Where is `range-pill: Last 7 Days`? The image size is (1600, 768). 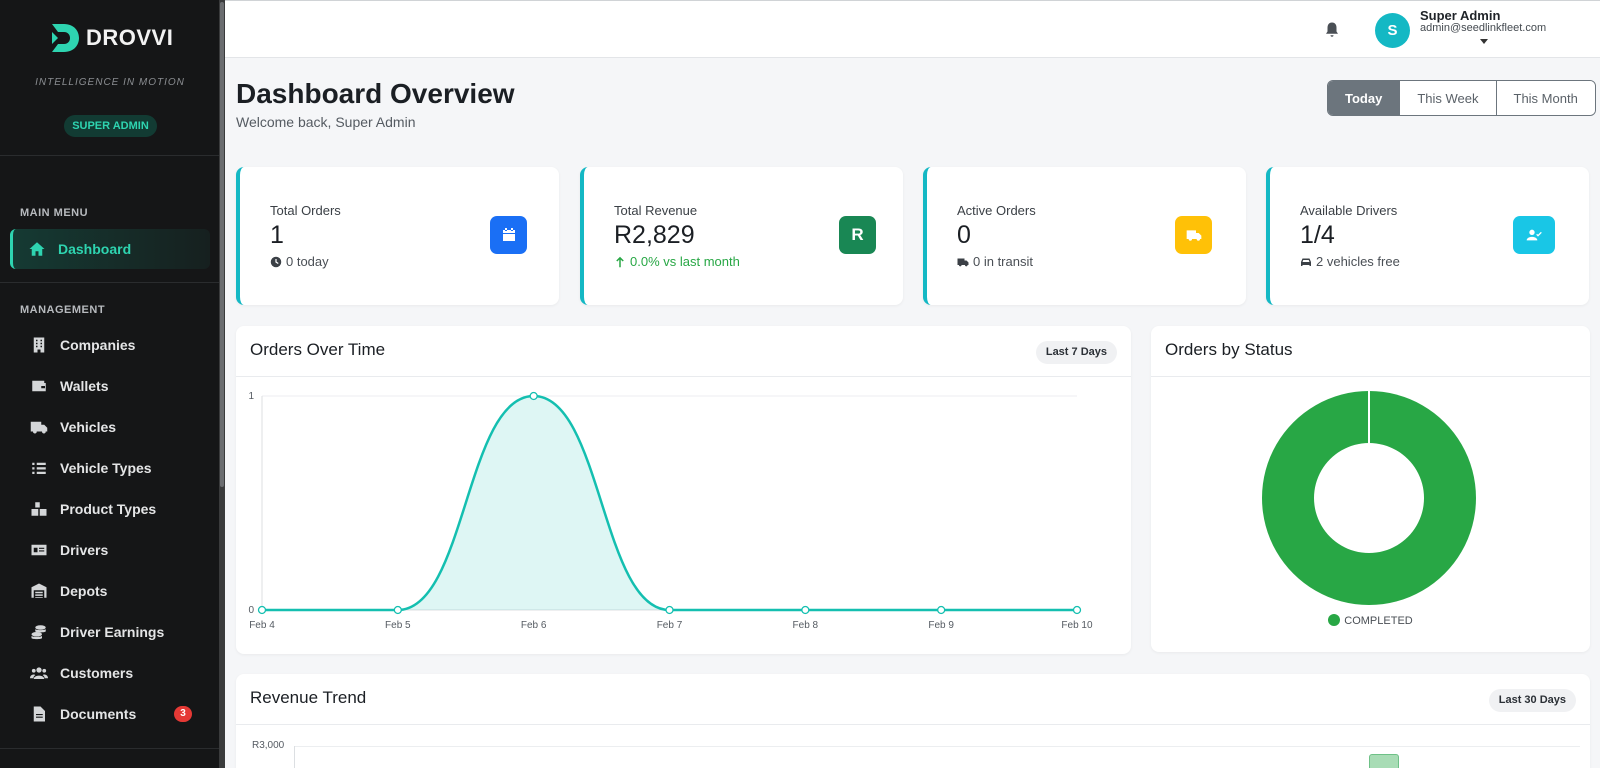 range-pill: Last 7 Days is located at coordinates (1076, 352).